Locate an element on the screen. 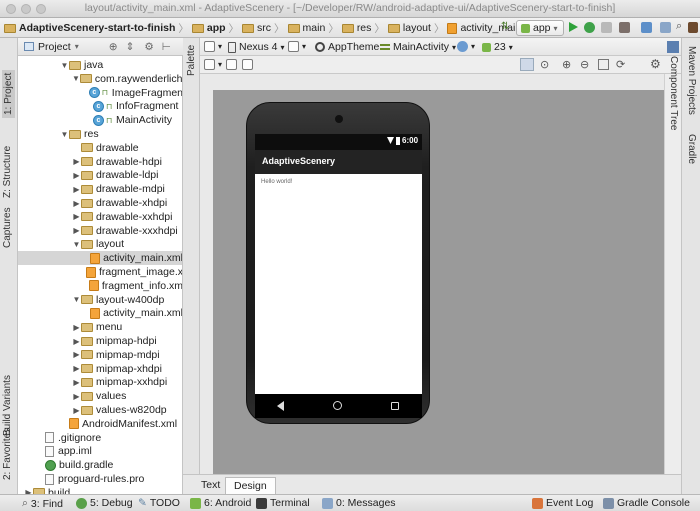 The image size is (700, 511). tab-project: 1: Project is located at coordinates (8, 93).